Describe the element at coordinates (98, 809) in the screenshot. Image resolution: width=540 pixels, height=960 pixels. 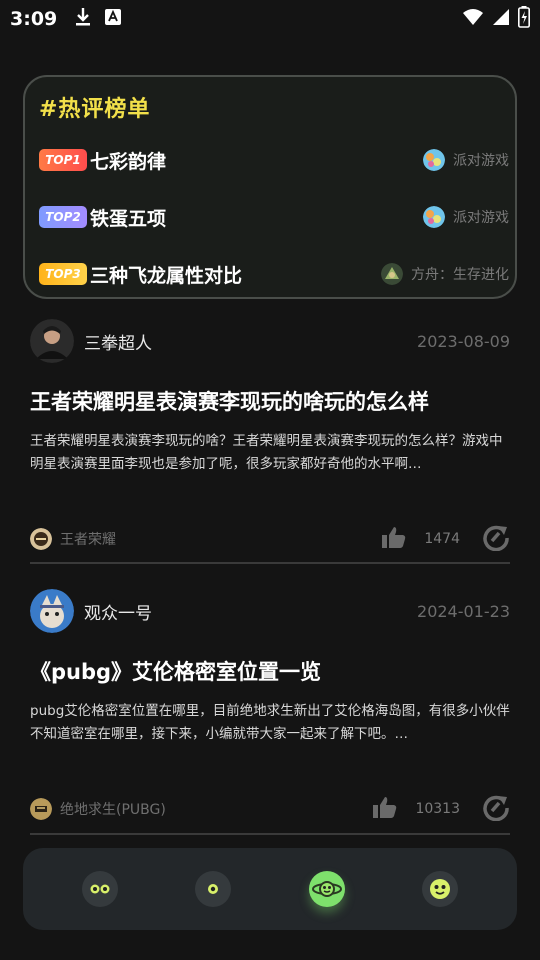
I see `game-tag: 绝地求生(PUBG)` at that location.